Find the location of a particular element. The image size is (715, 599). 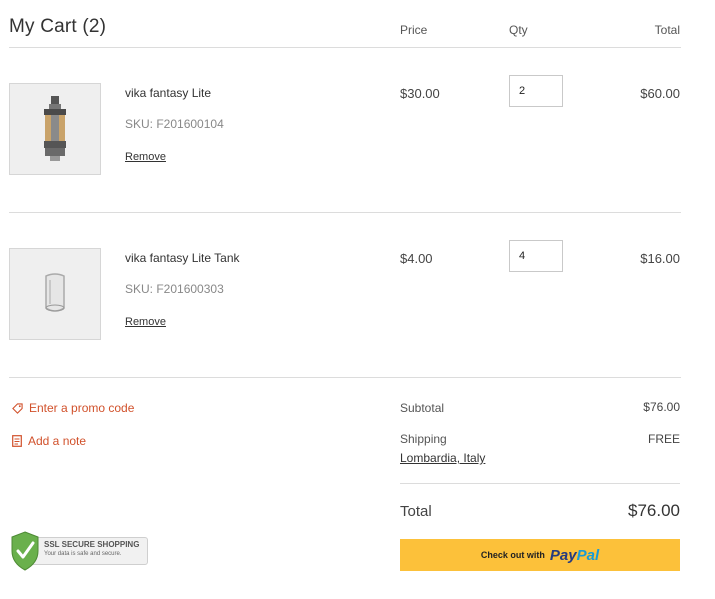

shipping-value: FREE is located at coordinates (663, 439).